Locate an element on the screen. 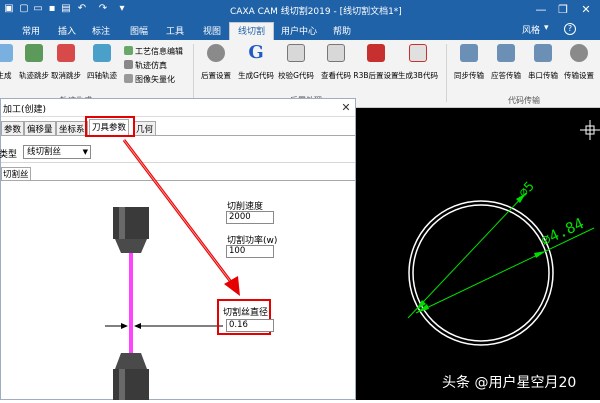  annotation-arrow-highlight is located at coordinates (179, 213).